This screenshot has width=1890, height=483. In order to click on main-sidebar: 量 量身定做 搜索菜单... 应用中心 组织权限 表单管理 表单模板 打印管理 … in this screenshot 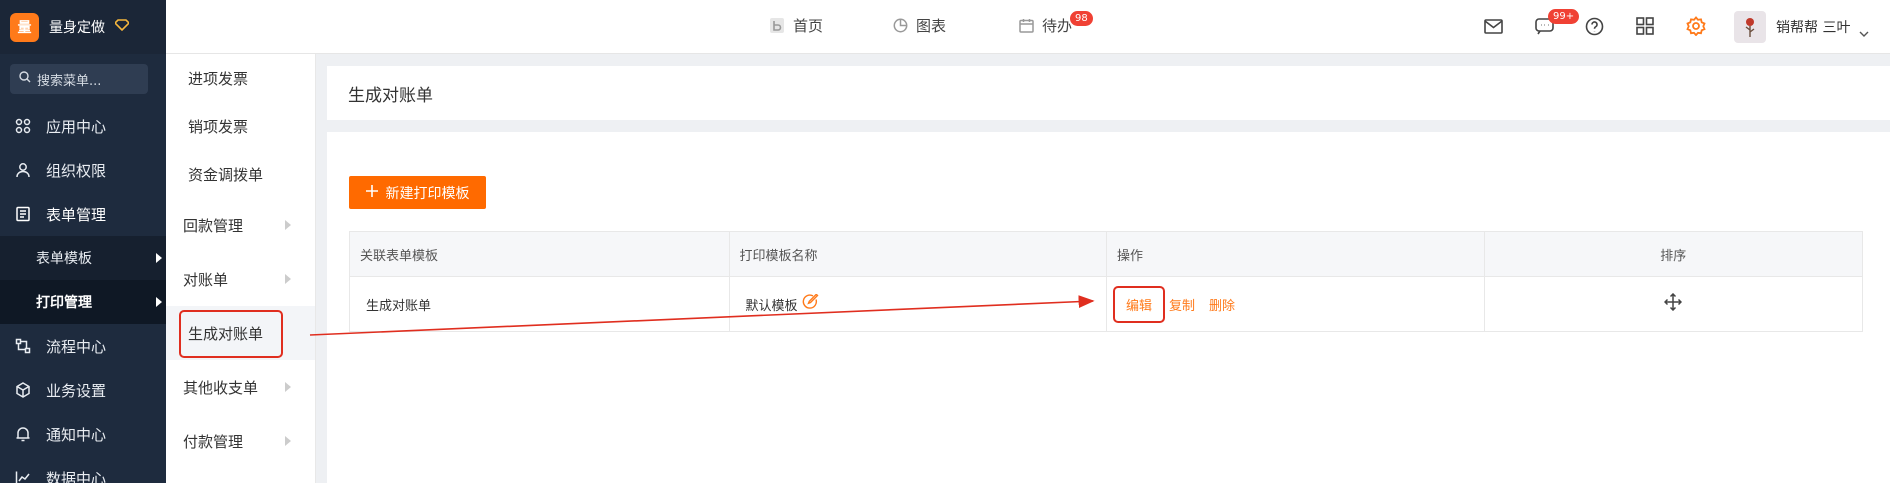, I will do `click(83, 241)`.